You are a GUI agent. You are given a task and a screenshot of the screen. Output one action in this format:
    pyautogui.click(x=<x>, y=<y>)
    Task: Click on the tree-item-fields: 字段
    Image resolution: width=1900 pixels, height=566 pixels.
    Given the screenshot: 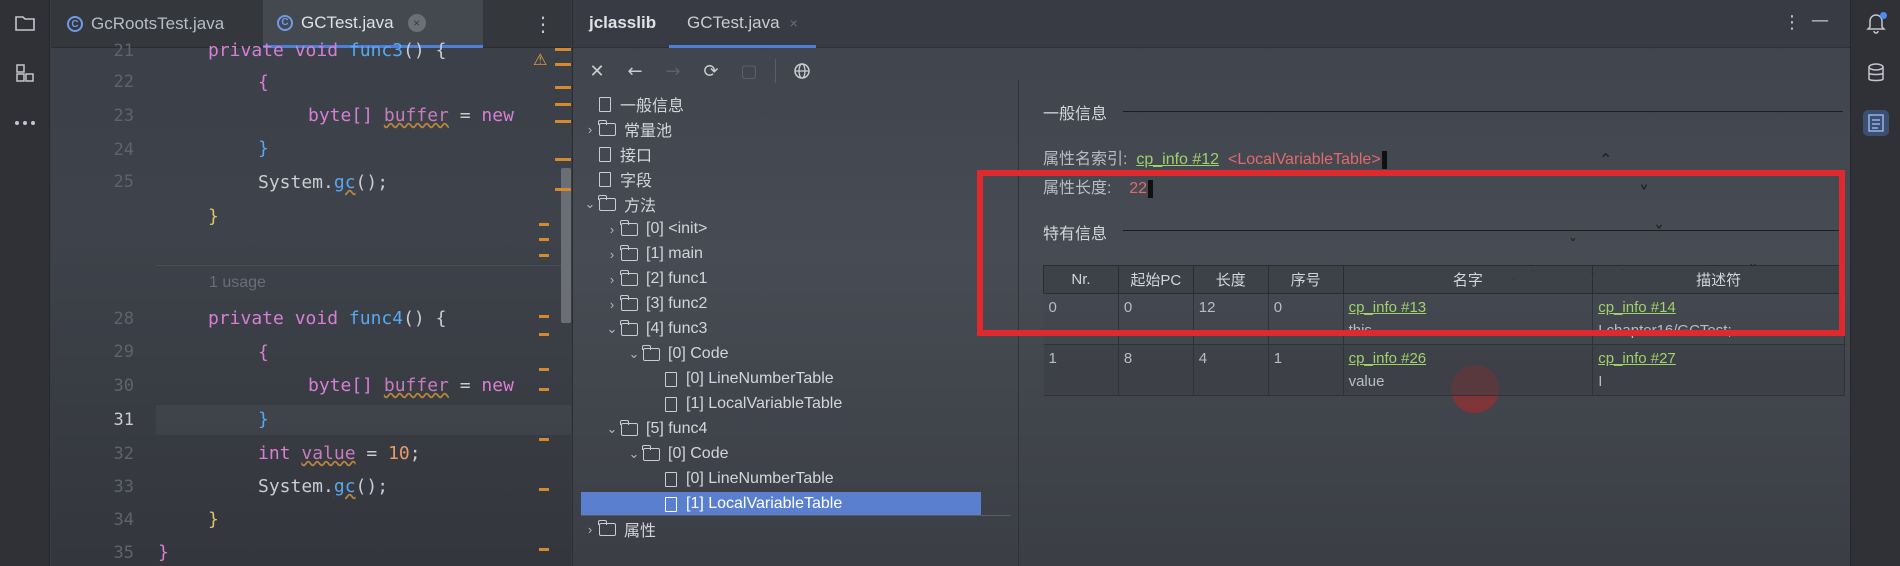 What is the action you would take?
    pyautogui.click(x=781, y=179)
    